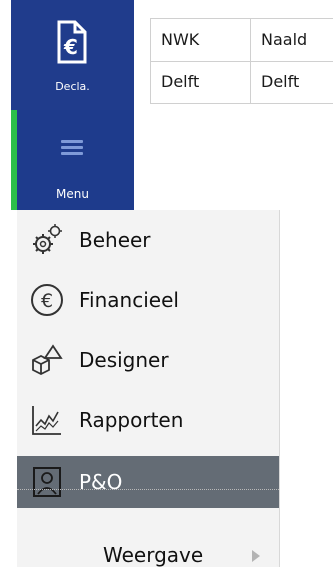 Image resolution: width=333 pixels, height=573 pixels. I want to click on nav-decla: € Decla., so click(72, 55).